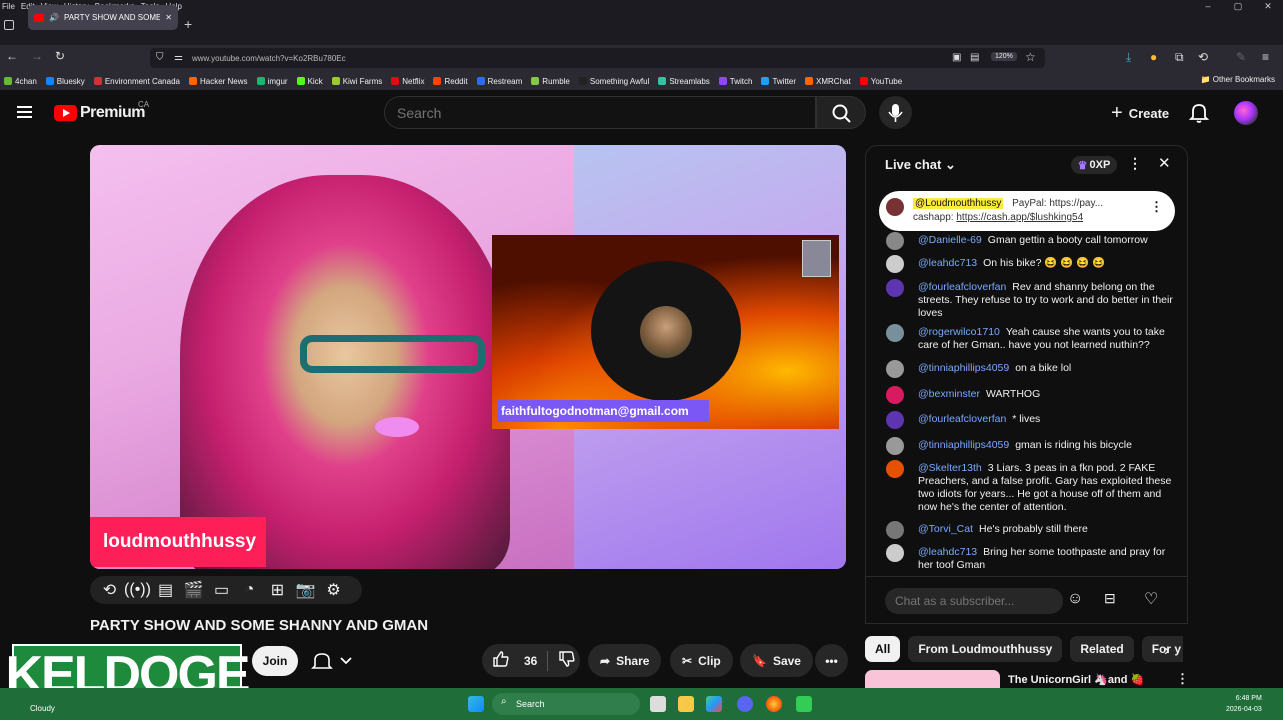  Describe the element at coordinates (1030, 420) in the screenshot. I see `chat-message: @fourleafcloverfan * lives` at that location.